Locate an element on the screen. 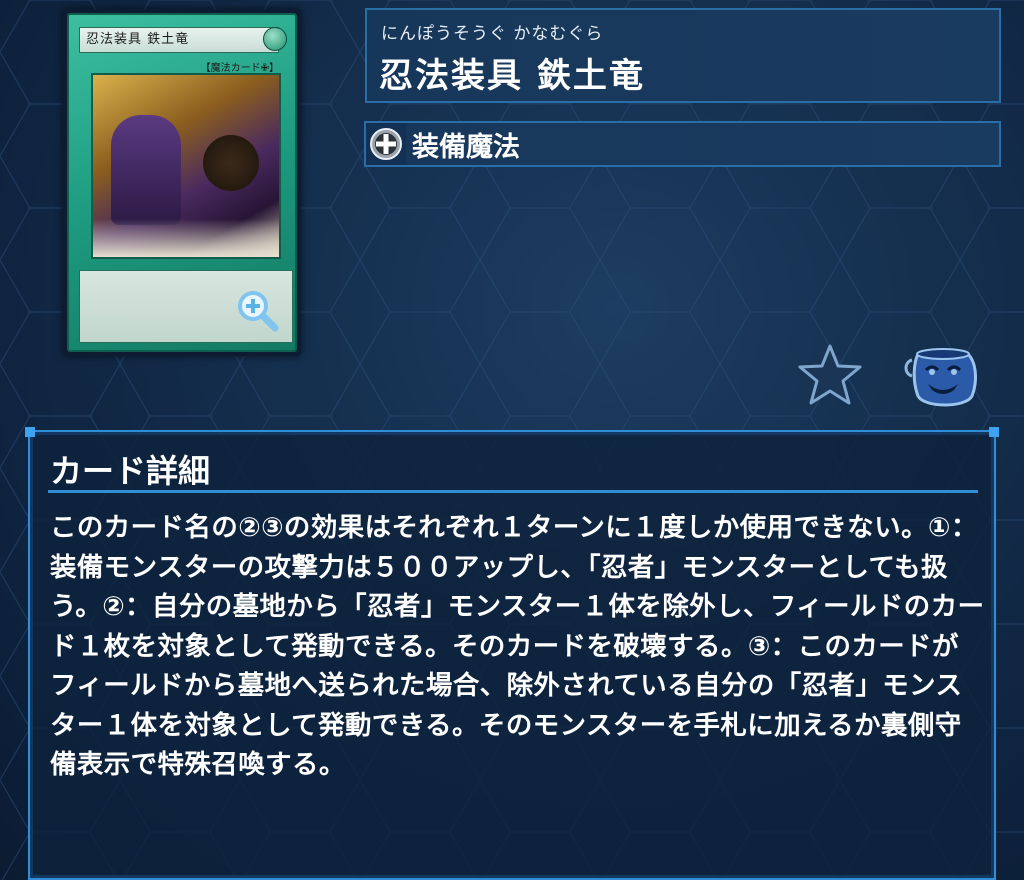 The image size is (1024, 880). star-icon is located at coordinates (830, 375).